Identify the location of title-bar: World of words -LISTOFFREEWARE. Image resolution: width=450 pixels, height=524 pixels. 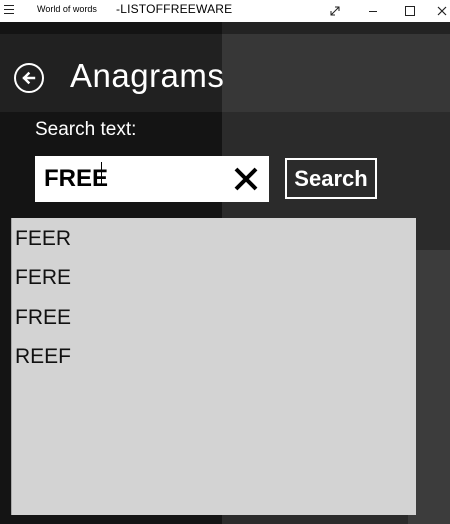
(225, 11).